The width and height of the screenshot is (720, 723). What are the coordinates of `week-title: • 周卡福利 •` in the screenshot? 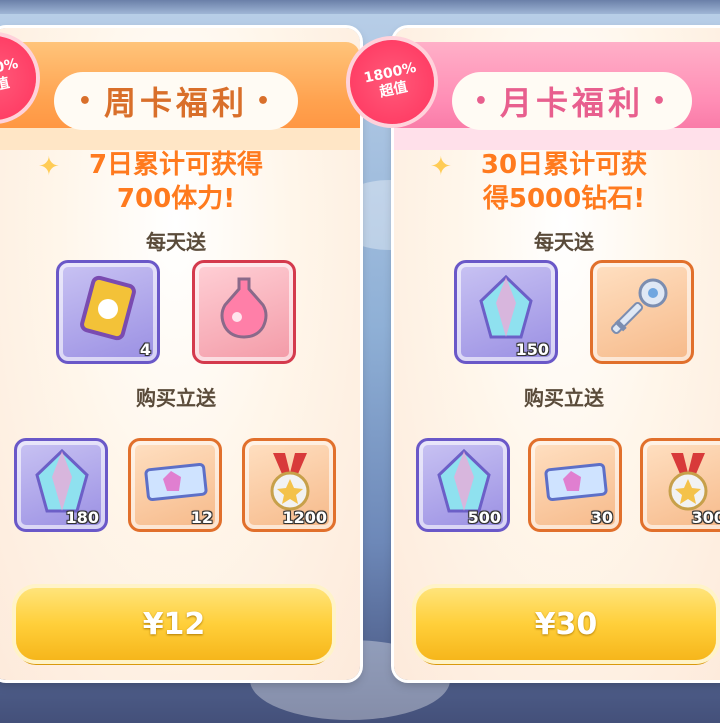 It's located at (176, 101).